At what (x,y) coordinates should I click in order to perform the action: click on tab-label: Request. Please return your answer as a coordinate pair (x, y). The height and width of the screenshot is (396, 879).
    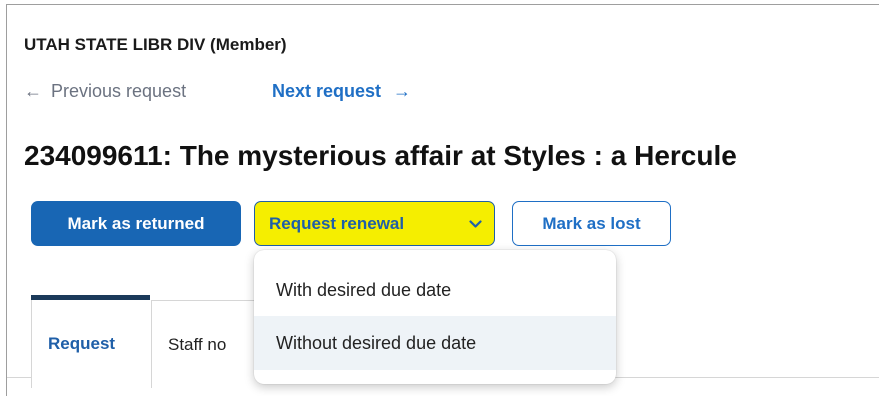
    Looking at the image, I should click on (82, 343).